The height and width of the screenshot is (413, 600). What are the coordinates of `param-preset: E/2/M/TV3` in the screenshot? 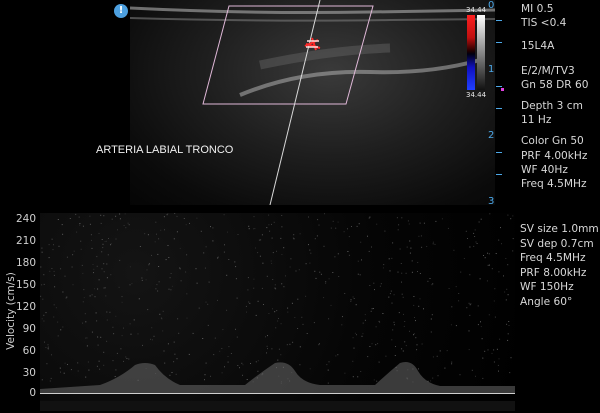 It's located at (548, 70).